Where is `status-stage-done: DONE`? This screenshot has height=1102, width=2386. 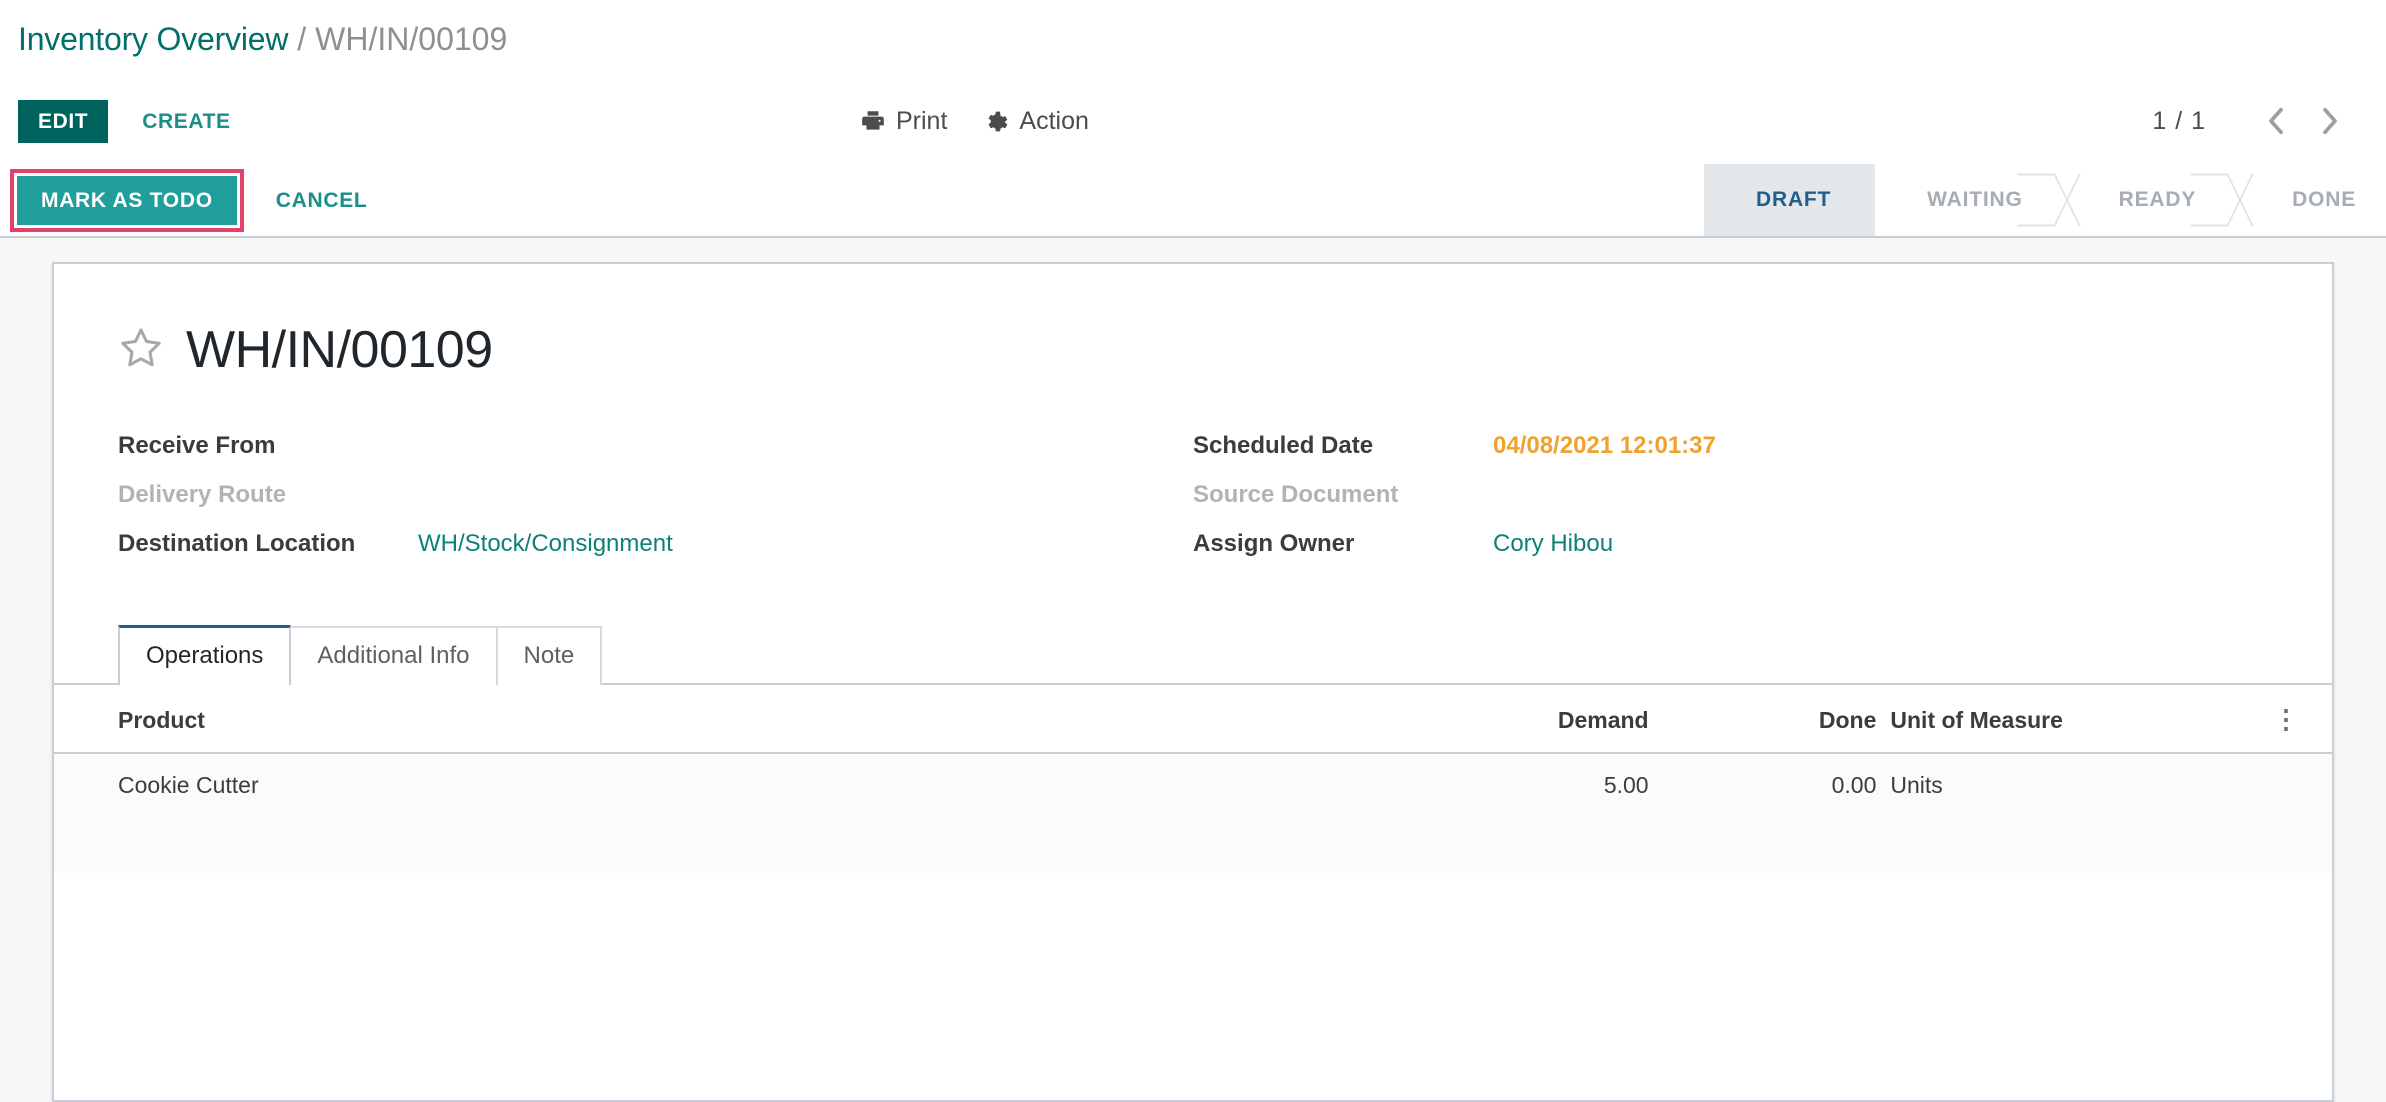 status-stage-done: DONE is located at coordinates (2313, 200).